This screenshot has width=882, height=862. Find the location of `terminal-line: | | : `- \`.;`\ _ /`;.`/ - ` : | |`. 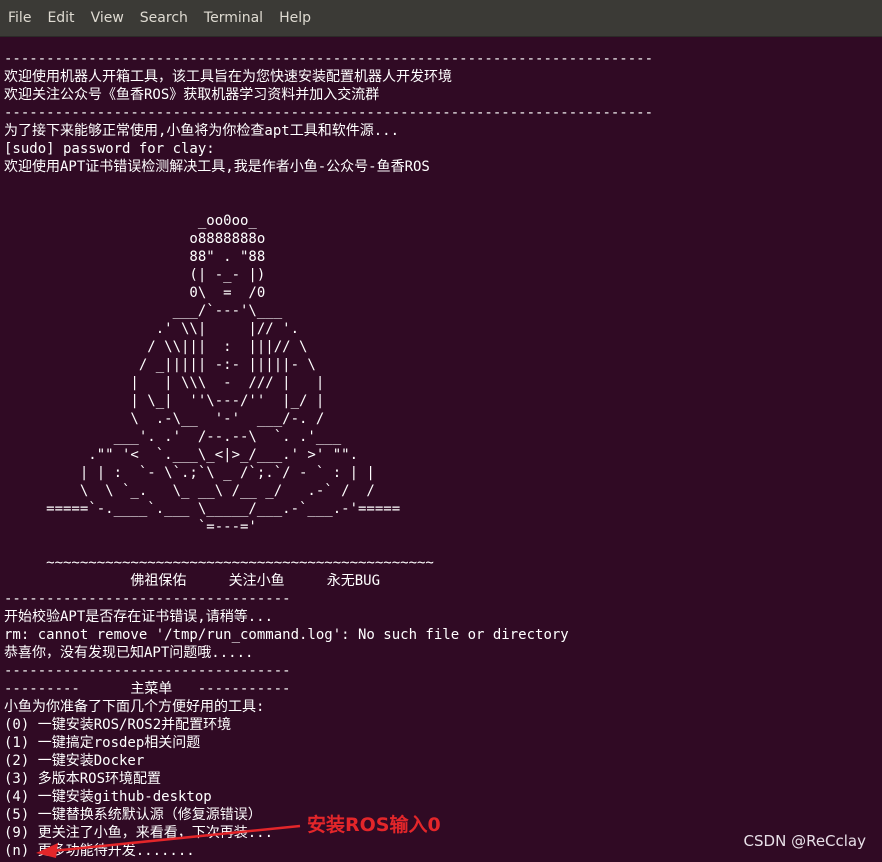

terminal-line: | | : `- \`.;`\ _ /`;.`/ - ` : | | is located at coordinates (189, 473).